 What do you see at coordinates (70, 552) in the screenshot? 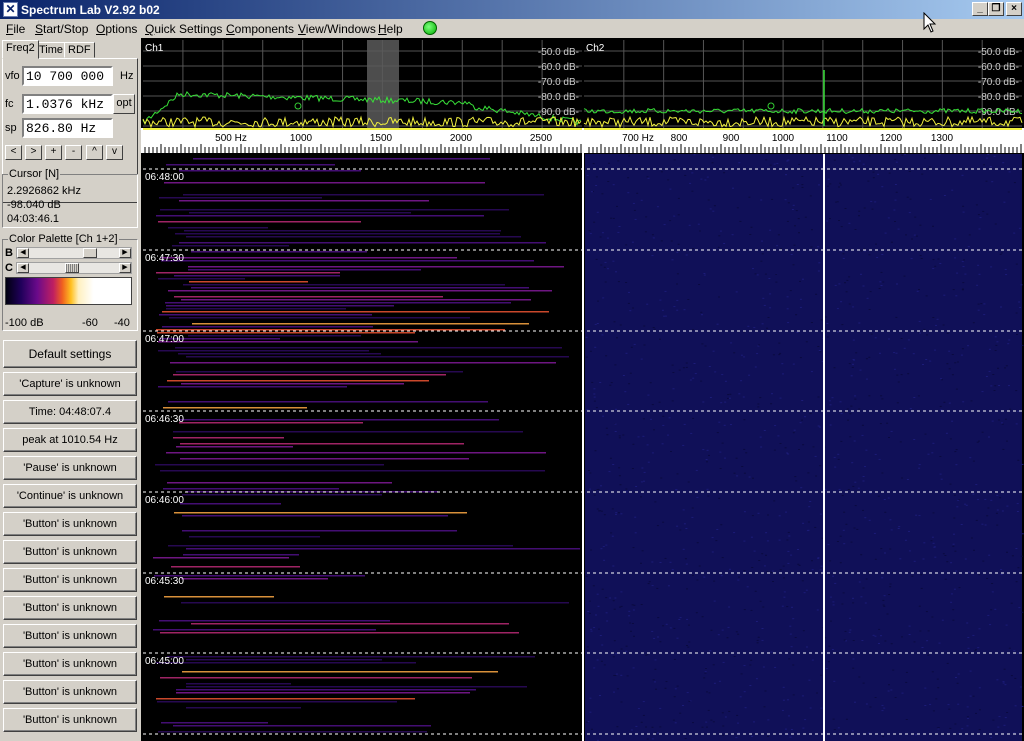
I see `control-button-7: 'Button' is unknown` at bounding box center [70, 552].